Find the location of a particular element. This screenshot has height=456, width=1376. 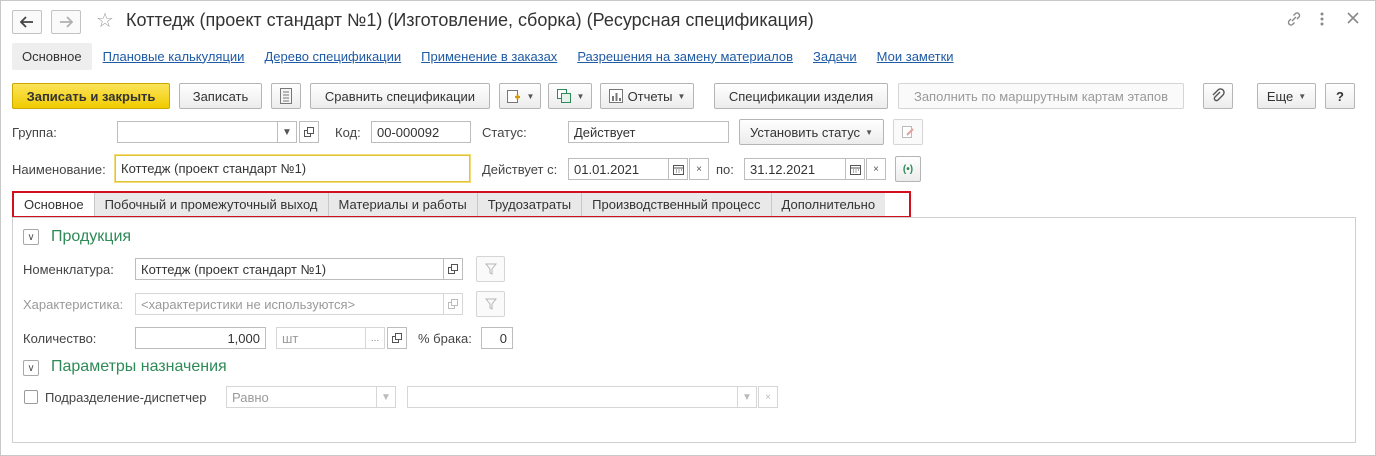

characteristic-filter-button is located at coordinates (490, 304).